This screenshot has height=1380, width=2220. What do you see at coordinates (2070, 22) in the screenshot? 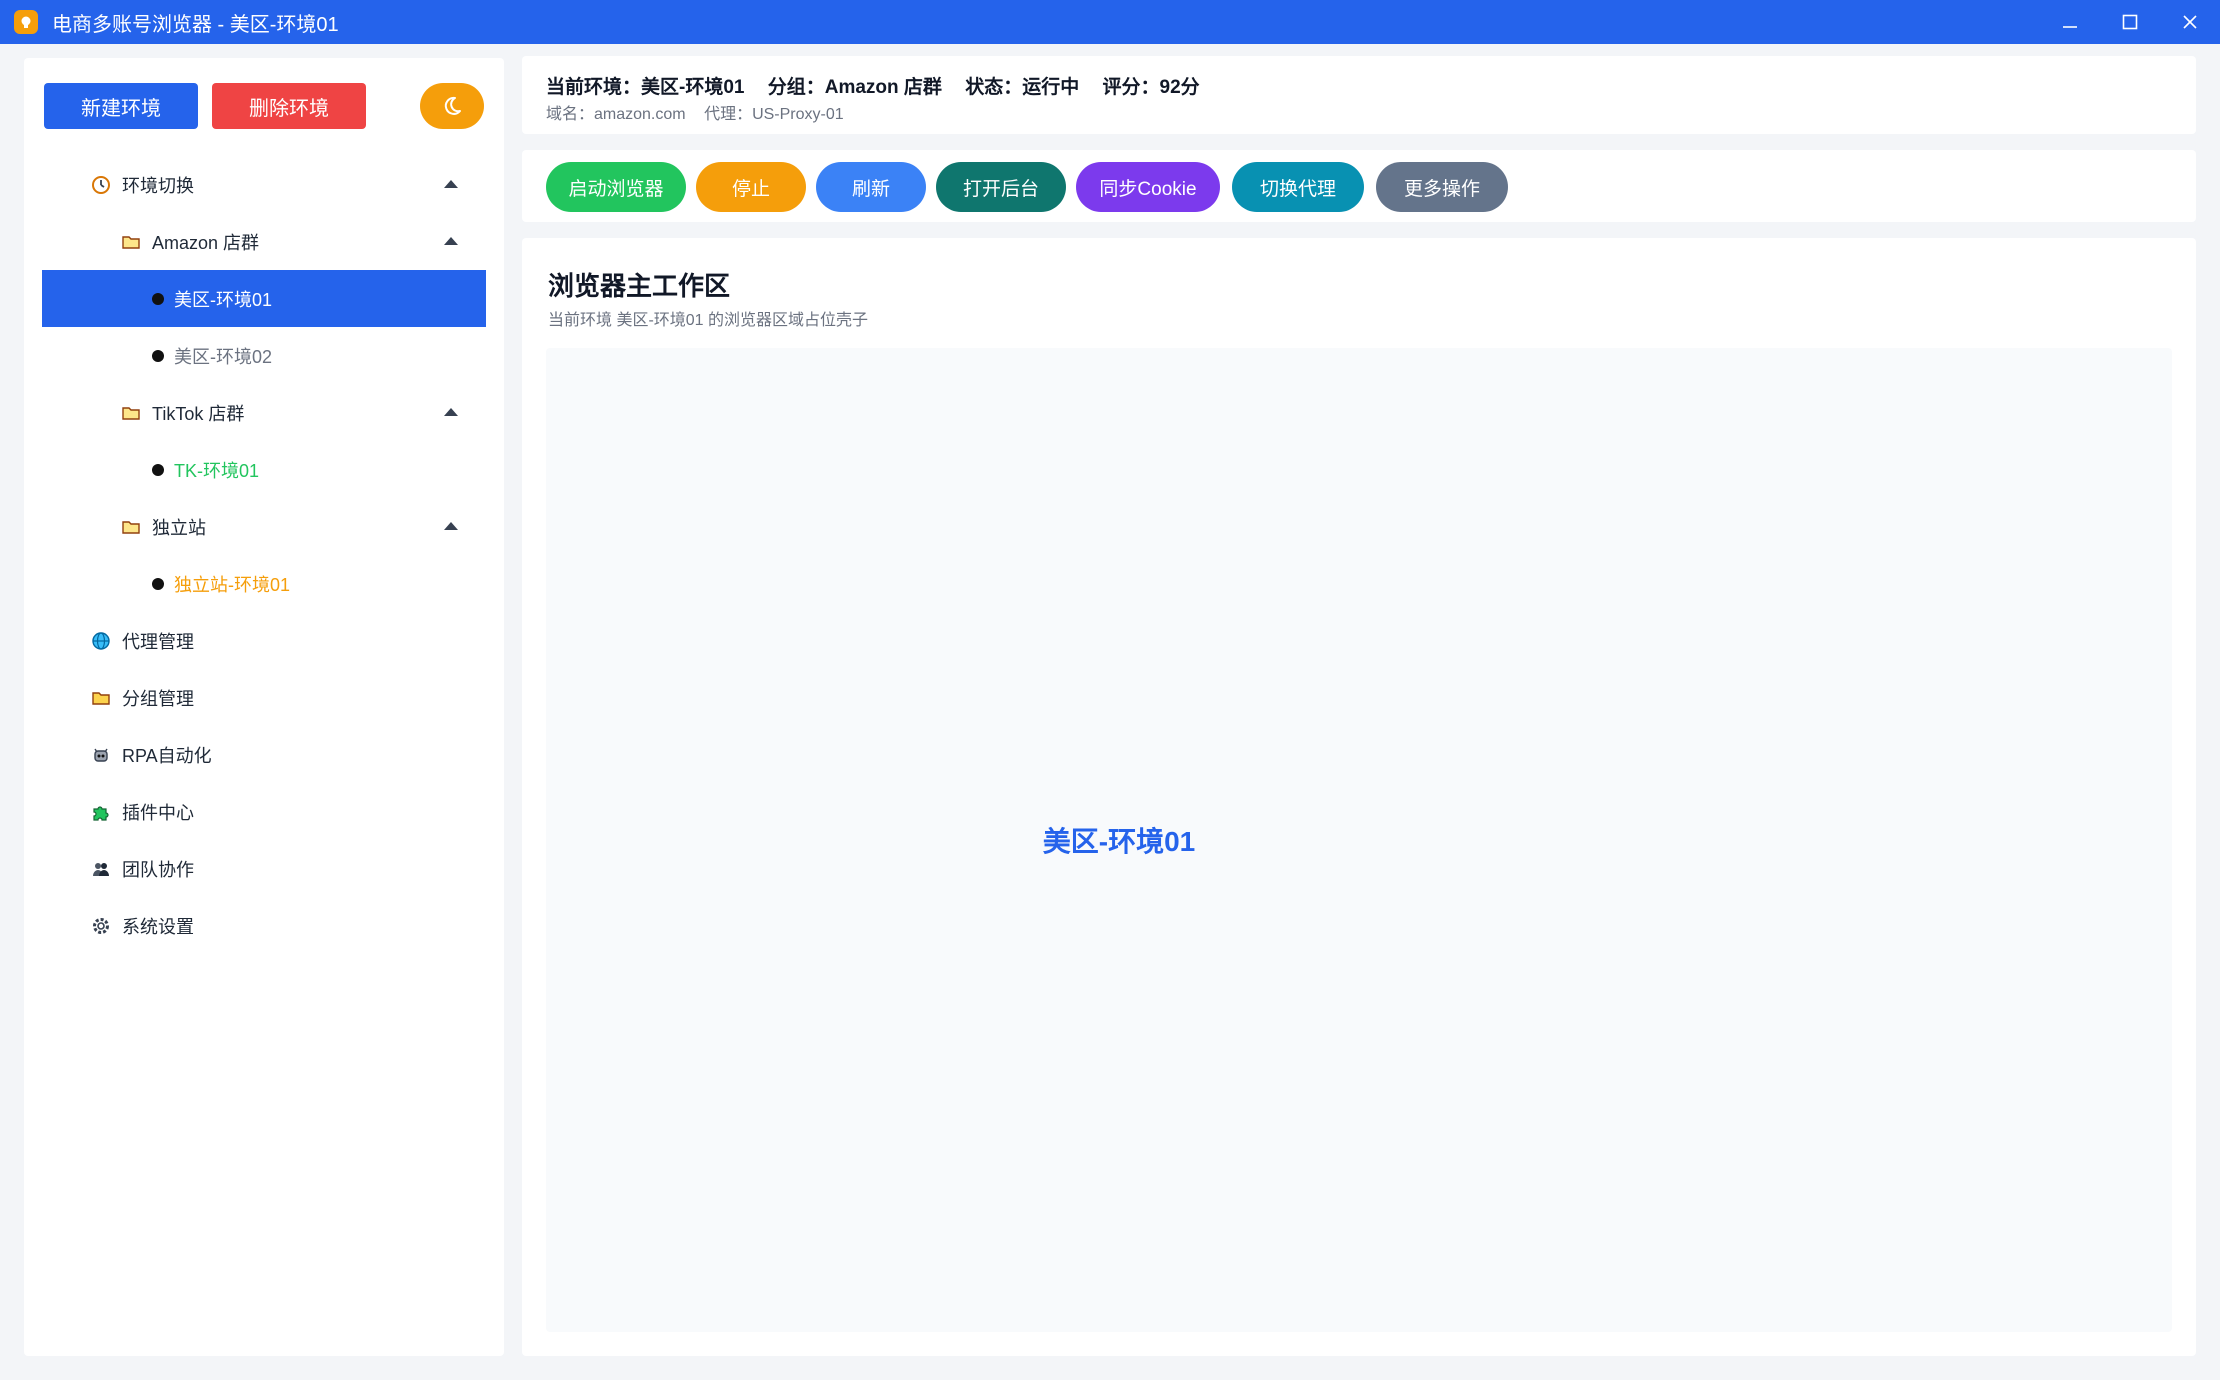
I see `minimize-button` at bounding box center [2070, 22].